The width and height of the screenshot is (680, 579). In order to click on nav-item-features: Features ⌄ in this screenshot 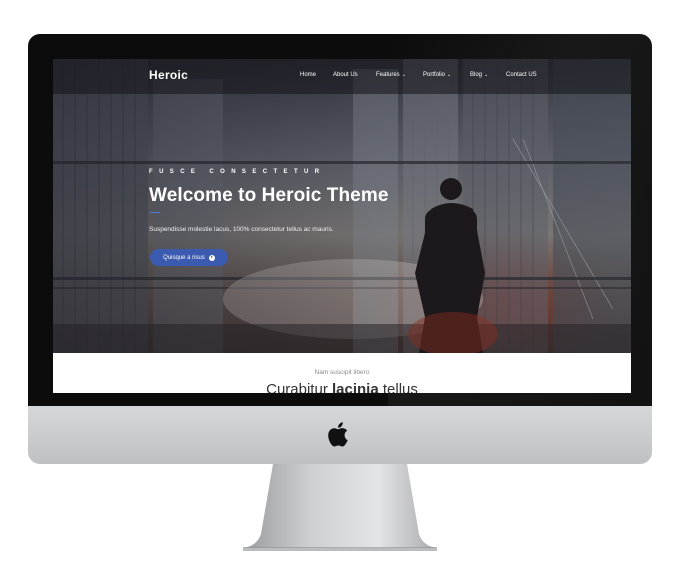, I will do `click(391, 75)`.